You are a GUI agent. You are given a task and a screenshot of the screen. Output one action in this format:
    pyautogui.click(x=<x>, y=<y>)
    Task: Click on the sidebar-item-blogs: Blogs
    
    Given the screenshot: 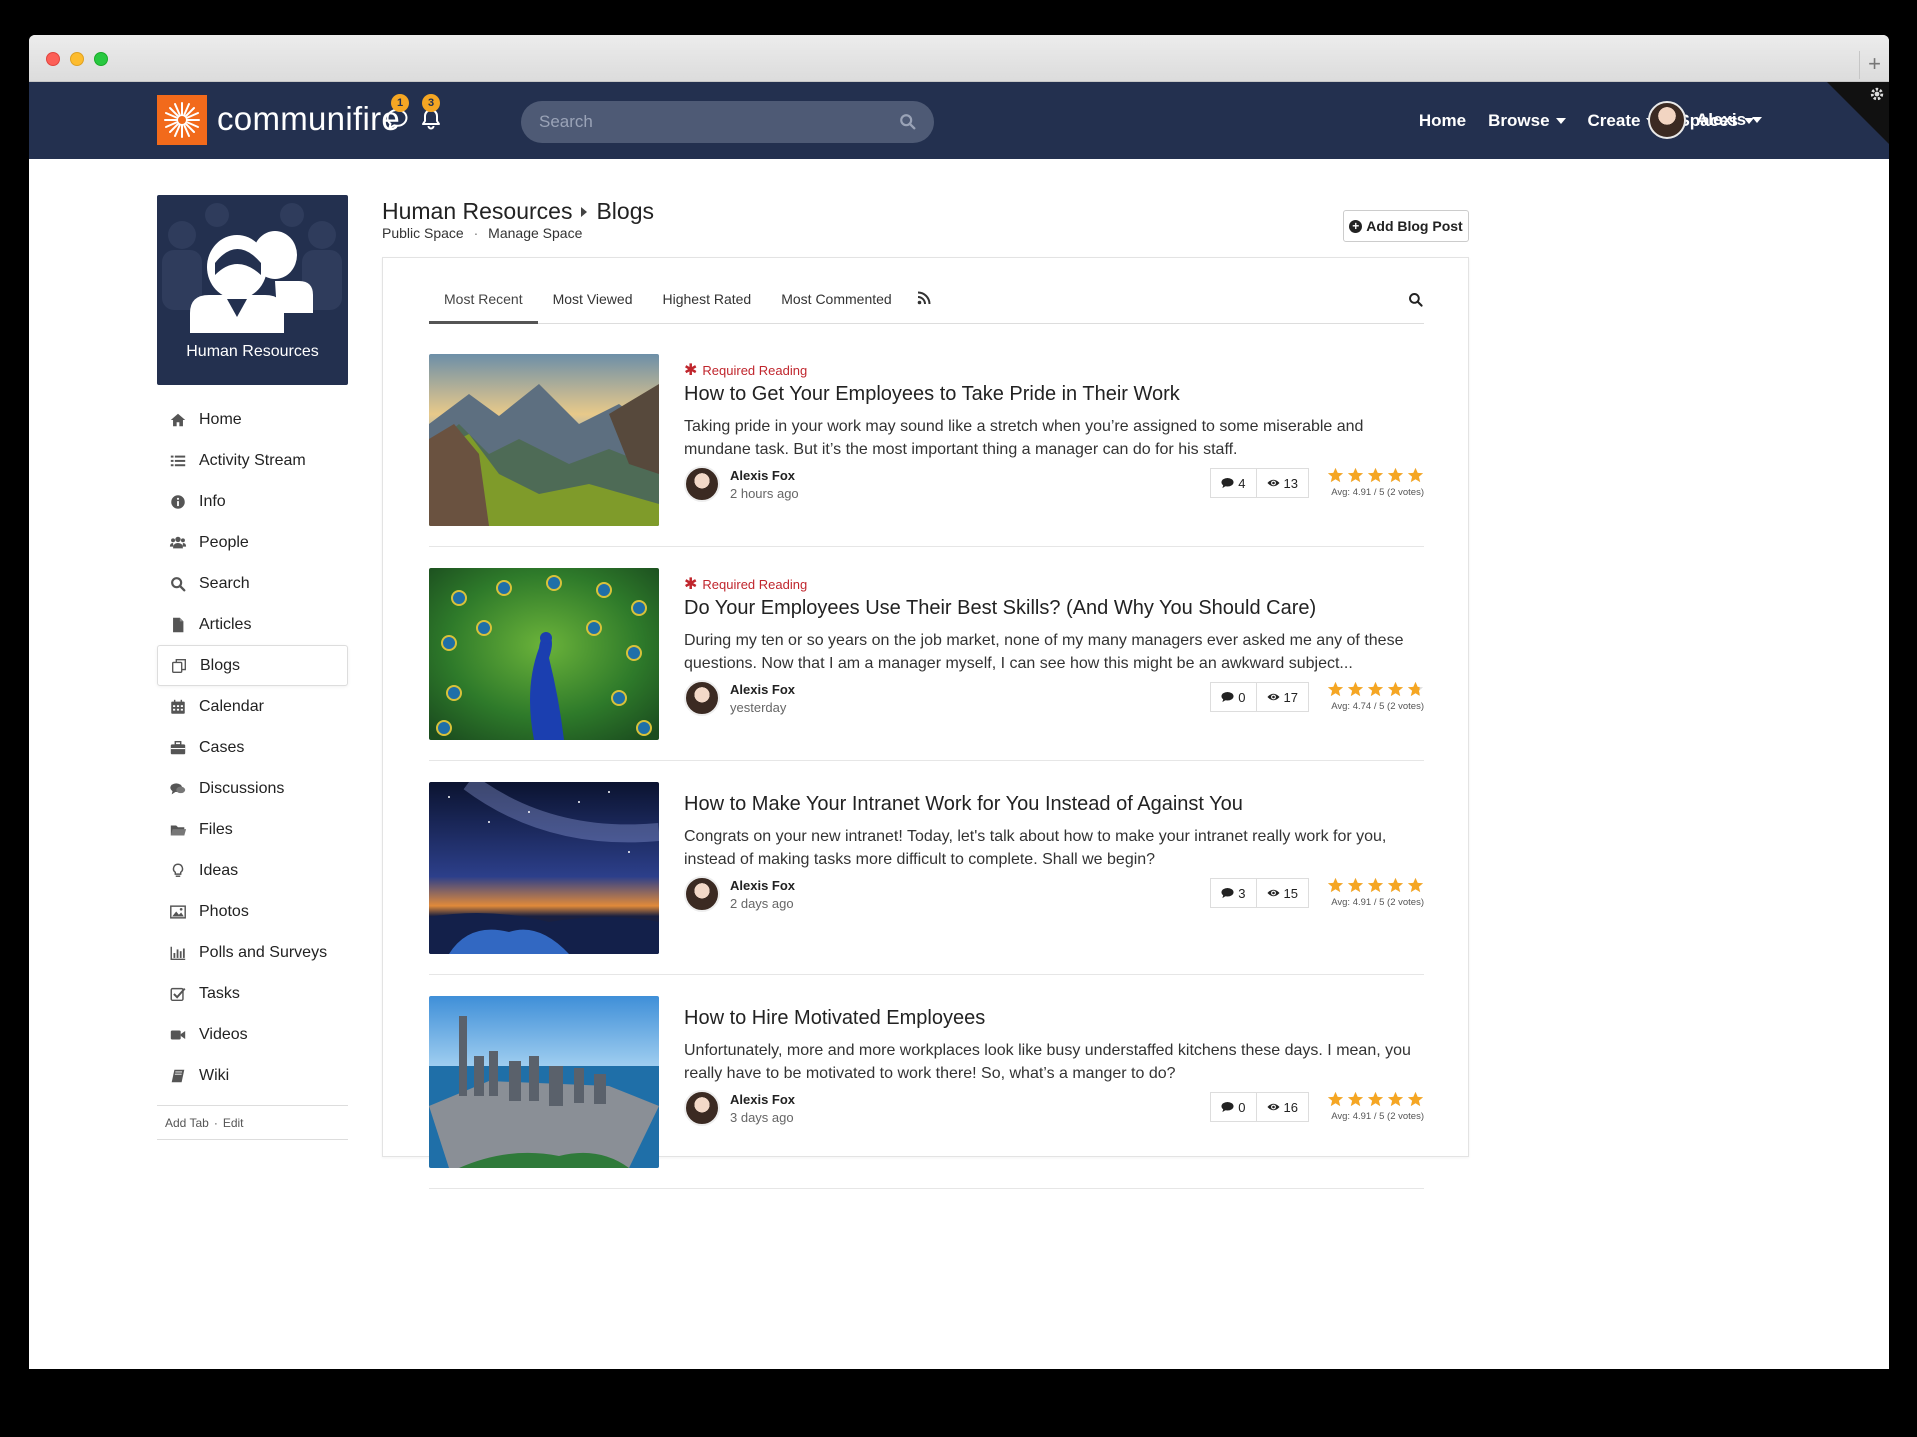 What is the action you would take?
    pyautogui.click(x=252, y=665)
    